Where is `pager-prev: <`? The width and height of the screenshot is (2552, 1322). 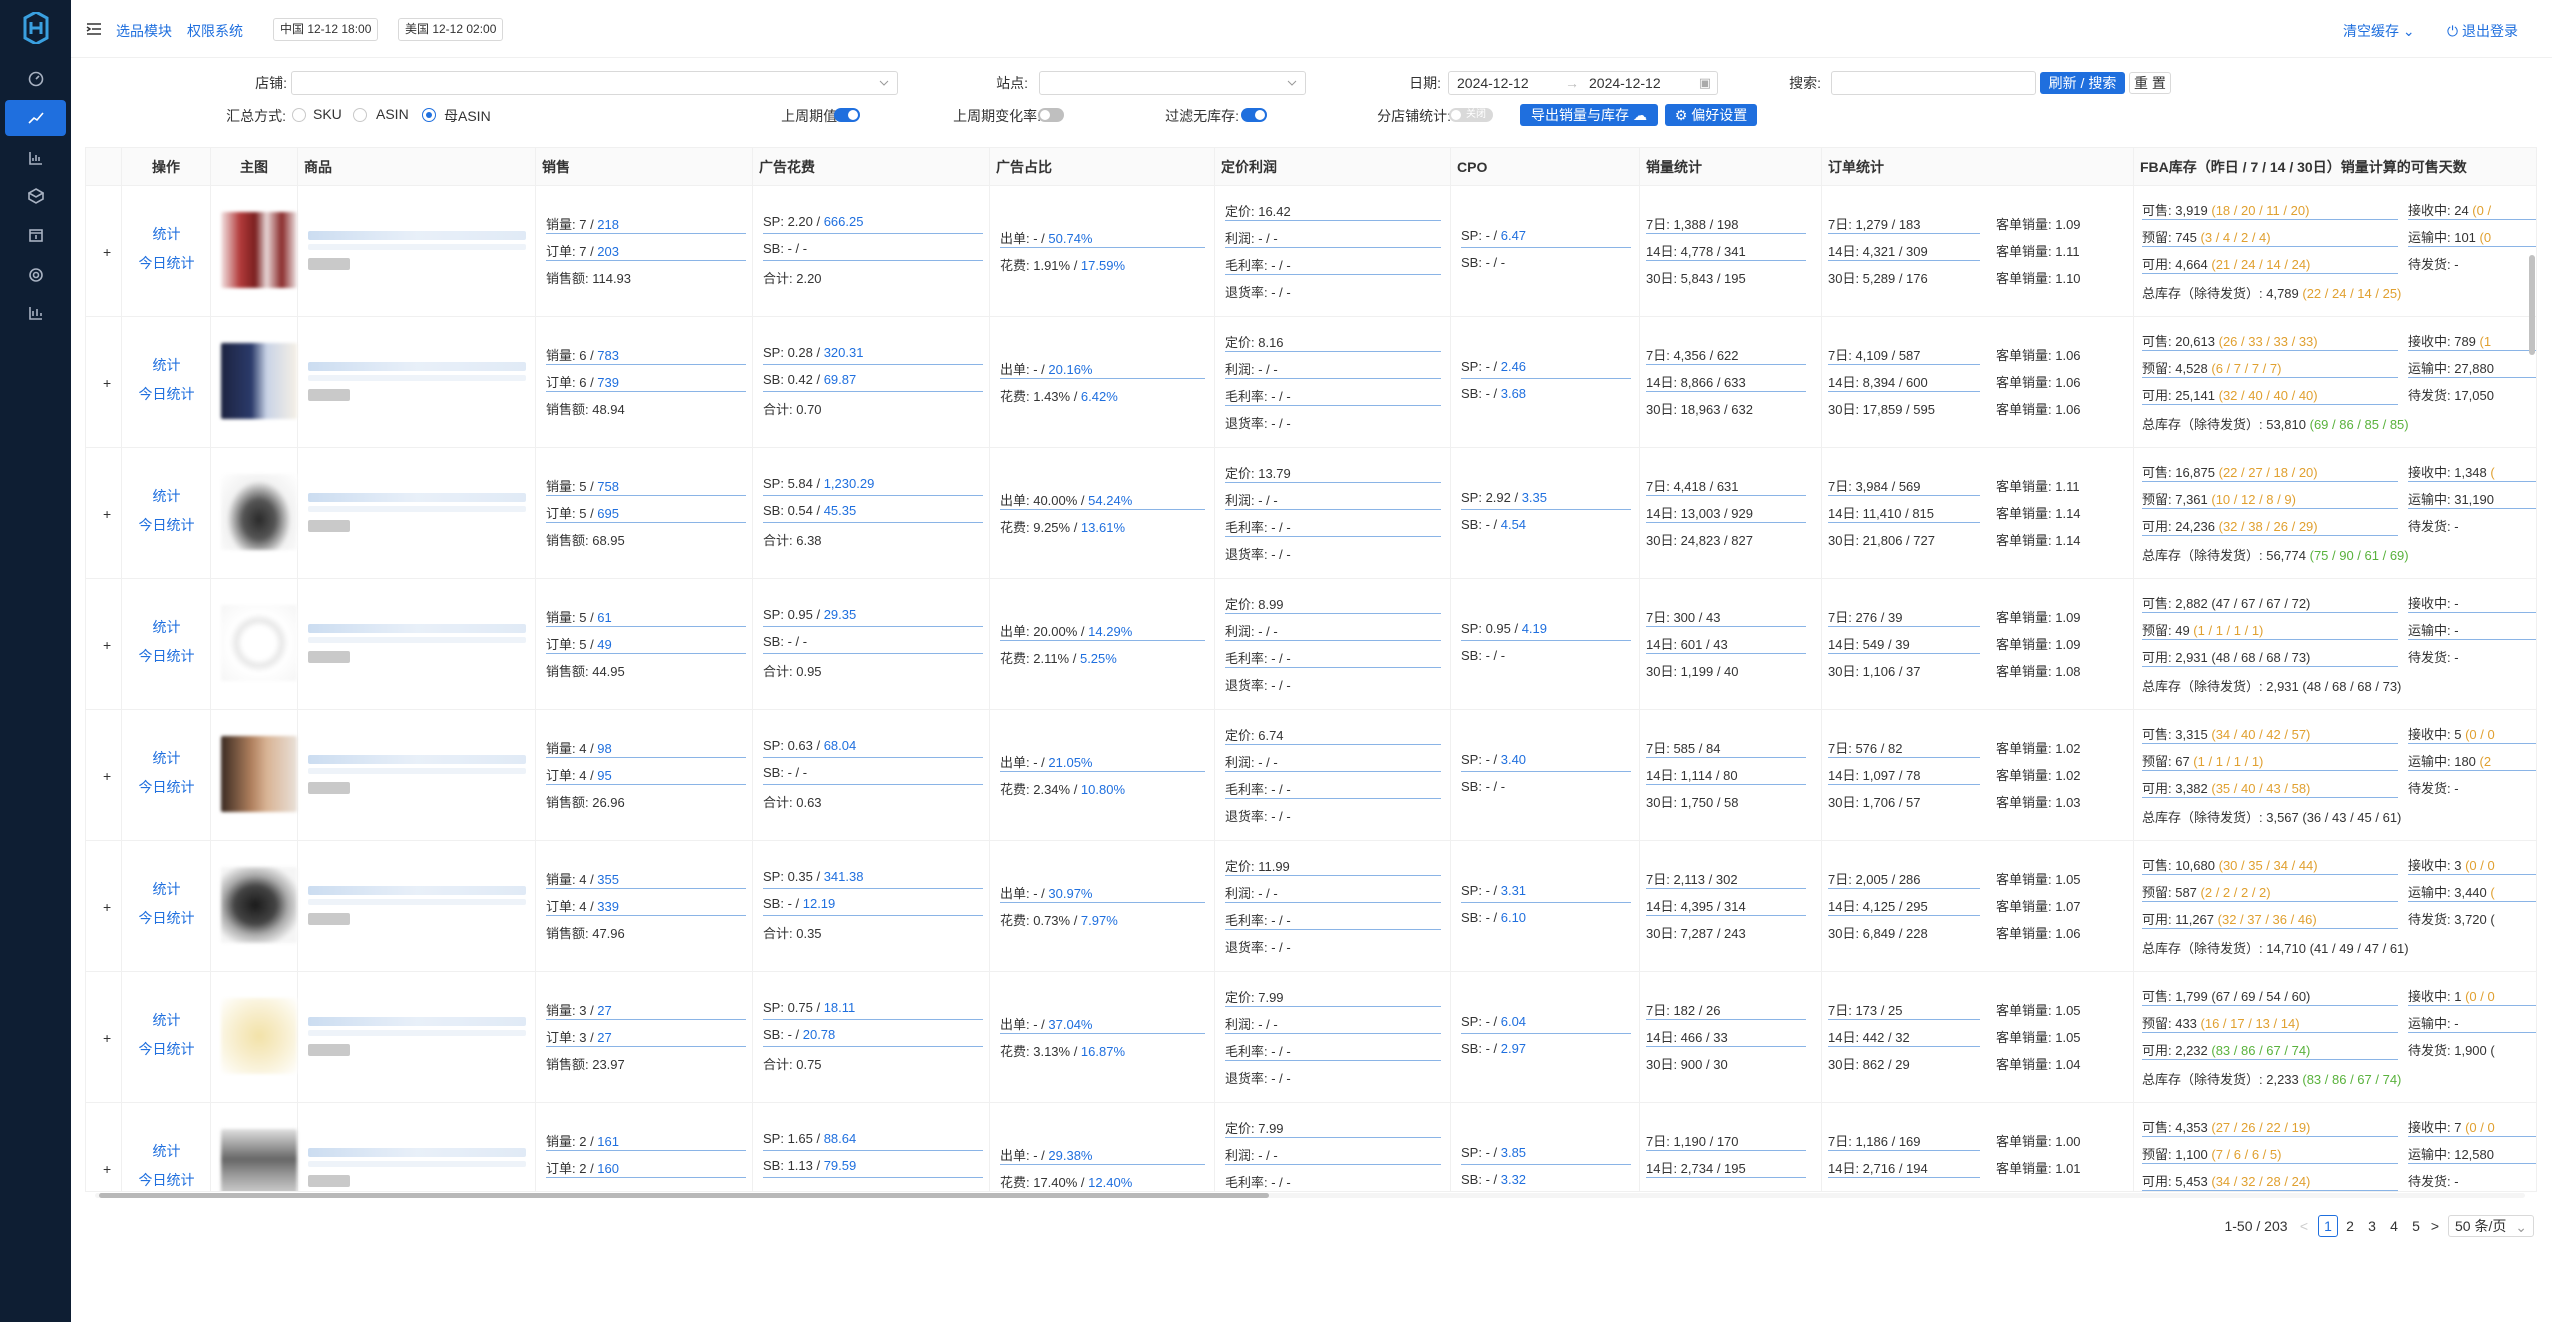
pager-prev: < is located at coordinates (2304, 1226).